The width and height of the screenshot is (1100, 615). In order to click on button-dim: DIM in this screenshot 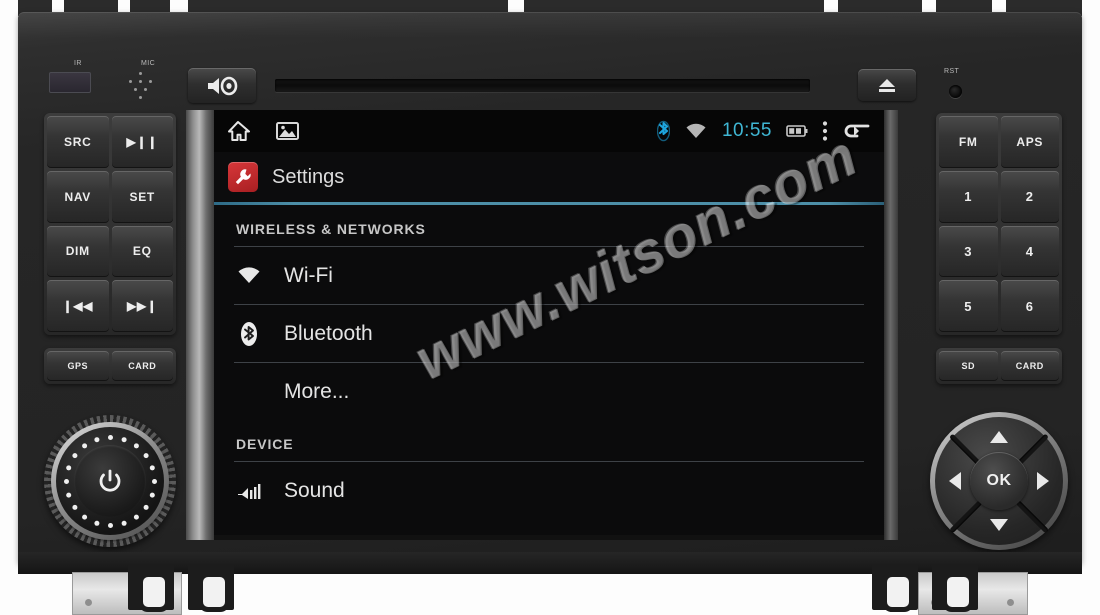, I will do `click(78, 251)`.